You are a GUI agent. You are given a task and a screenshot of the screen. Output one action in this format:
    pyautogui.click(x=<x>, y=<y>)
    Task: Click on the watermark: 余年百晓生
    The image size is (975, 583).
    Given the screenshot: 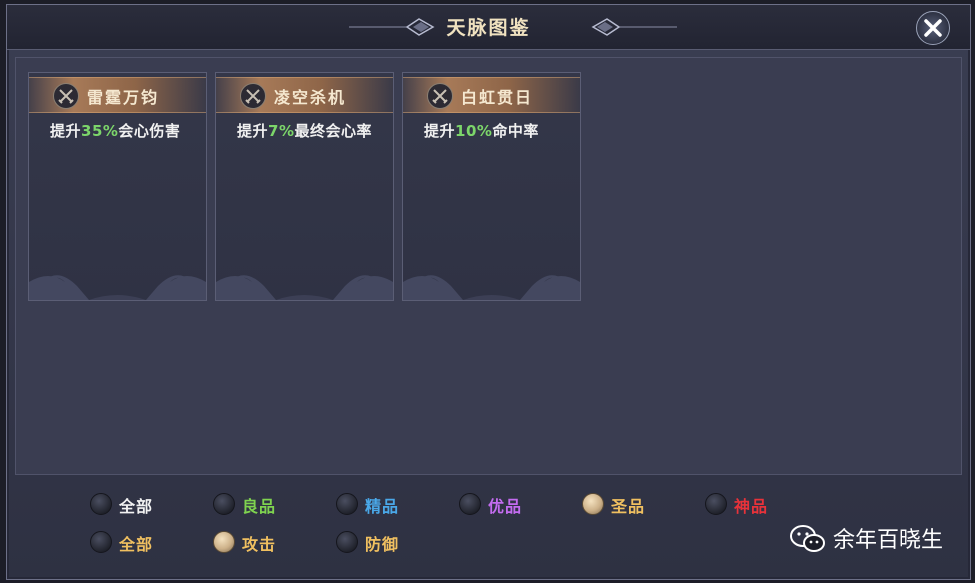 What is the action you would take?
    pyautogui.click(x=866, y=538)
    